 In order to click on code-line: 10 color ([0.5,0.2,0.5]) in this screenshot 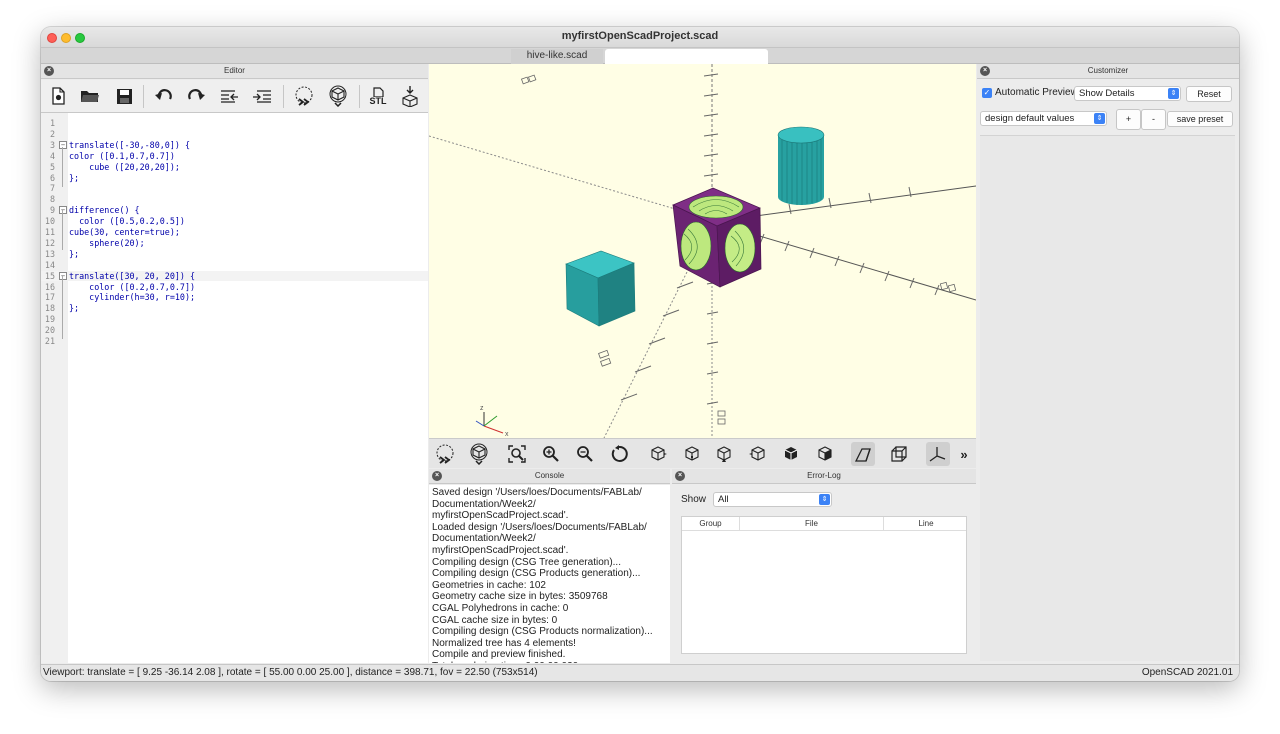, I will do `click(234, 221)`.